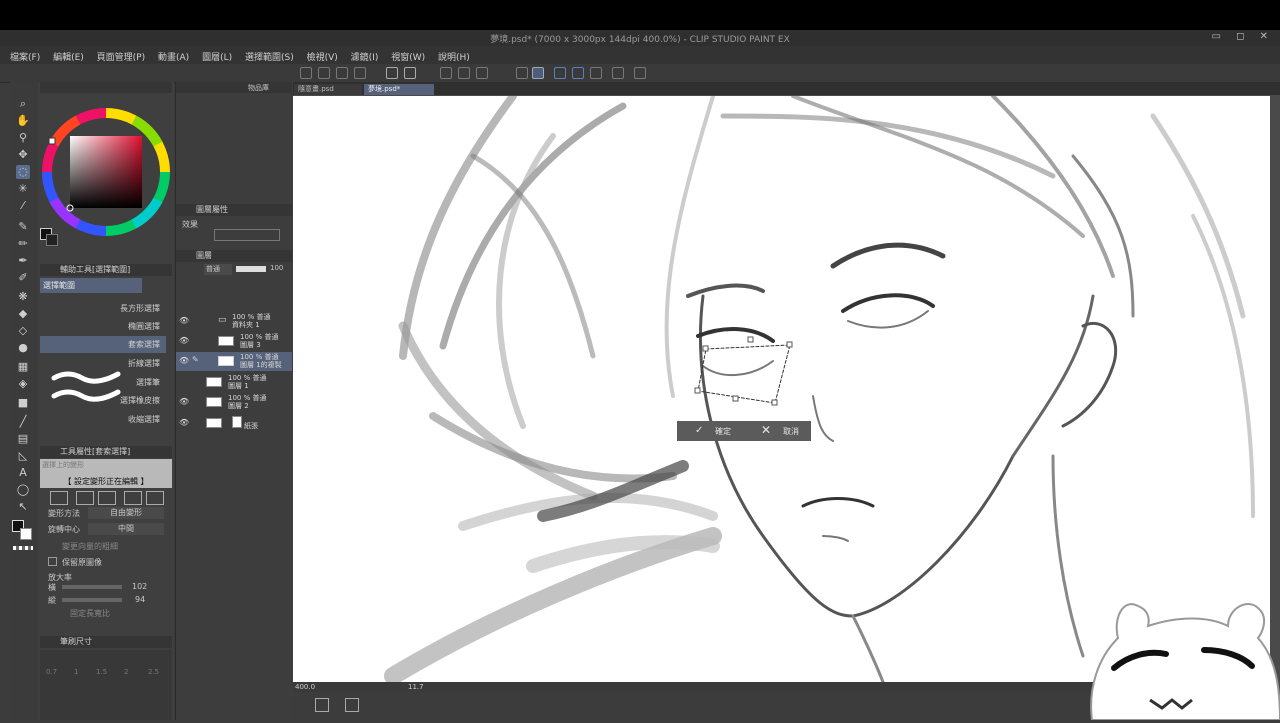 The image size is (1280, 723). I want to click on operation-tool-icon: ⚲, so click(23, 138).